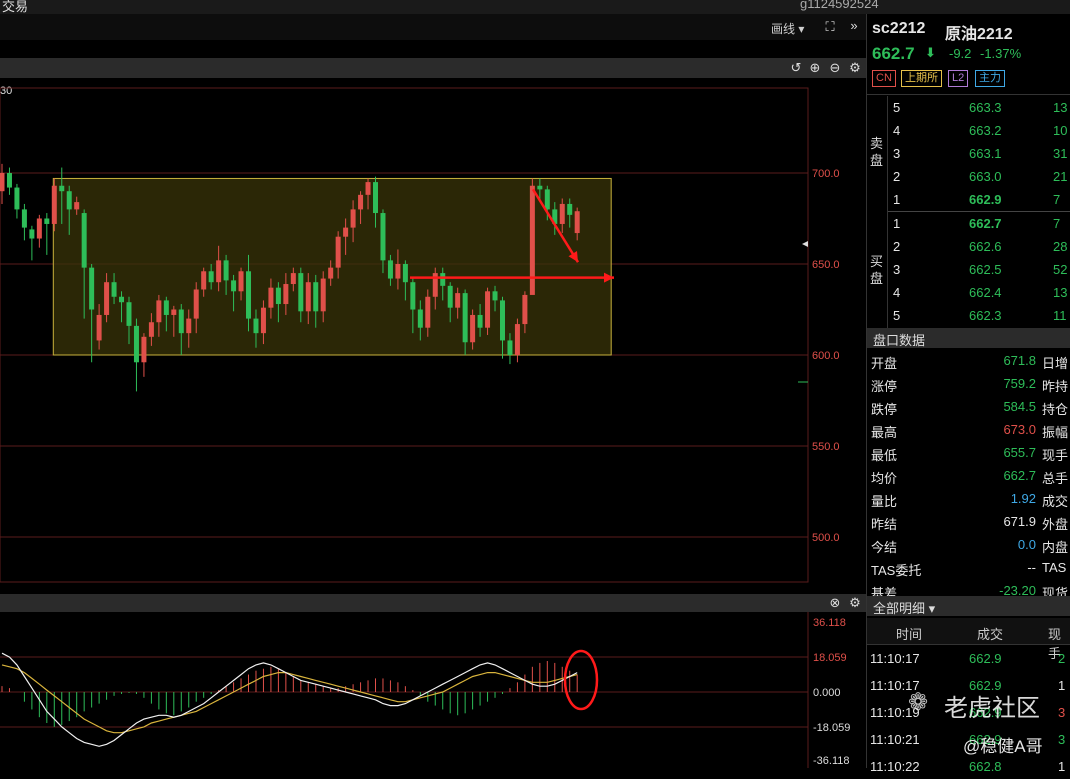  Describe the element at coordinates (985, 153) in the screenshot. I see `ask-price: 663.1` at that location.